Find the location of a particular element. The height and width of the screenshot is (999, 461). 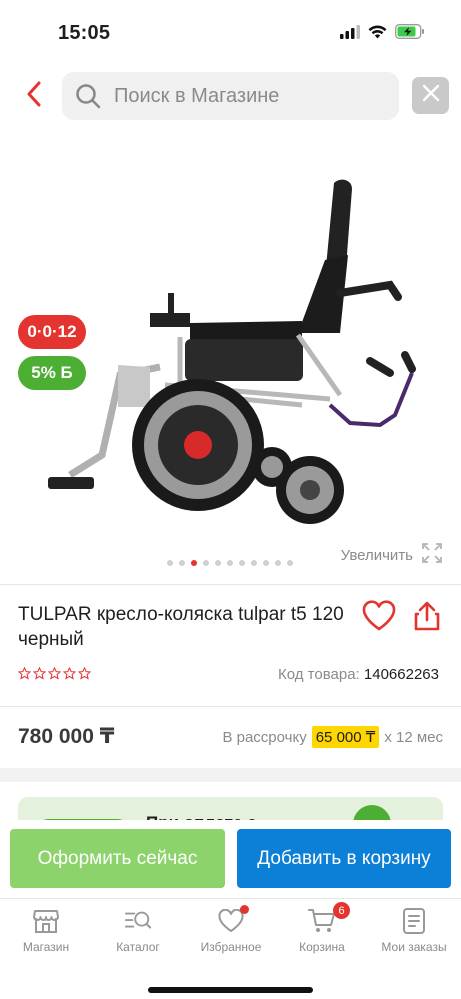

close-icon is located at coordinates (431, 95).